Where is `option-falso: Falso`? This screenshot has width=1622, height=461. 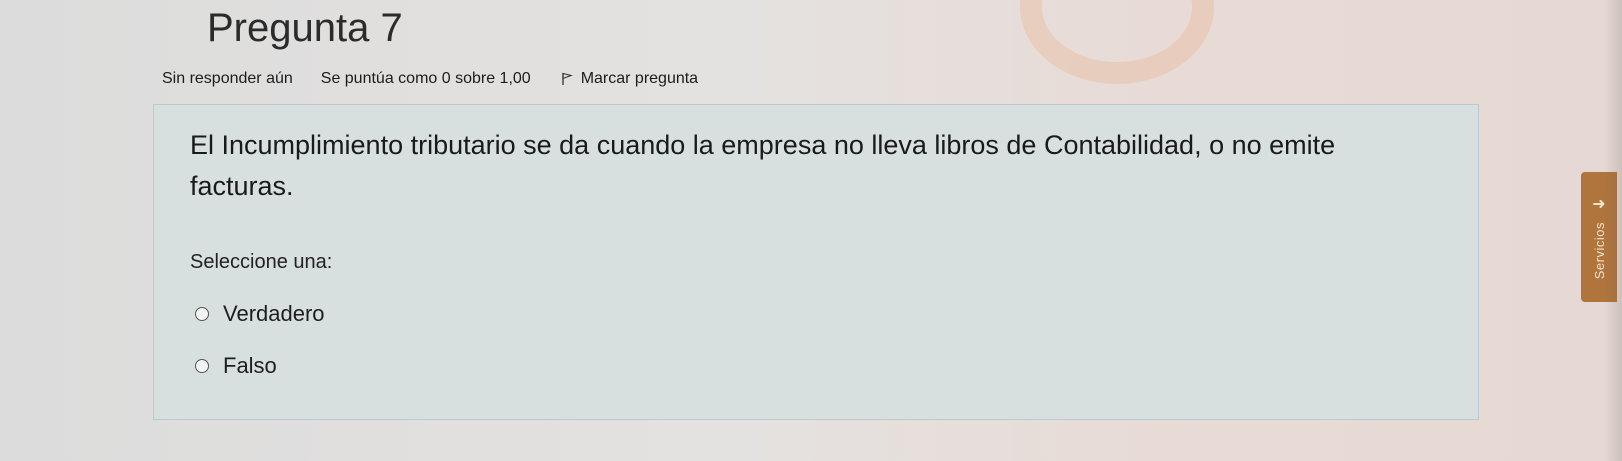 option-falso: Falso is located at coordinates (236, 366).